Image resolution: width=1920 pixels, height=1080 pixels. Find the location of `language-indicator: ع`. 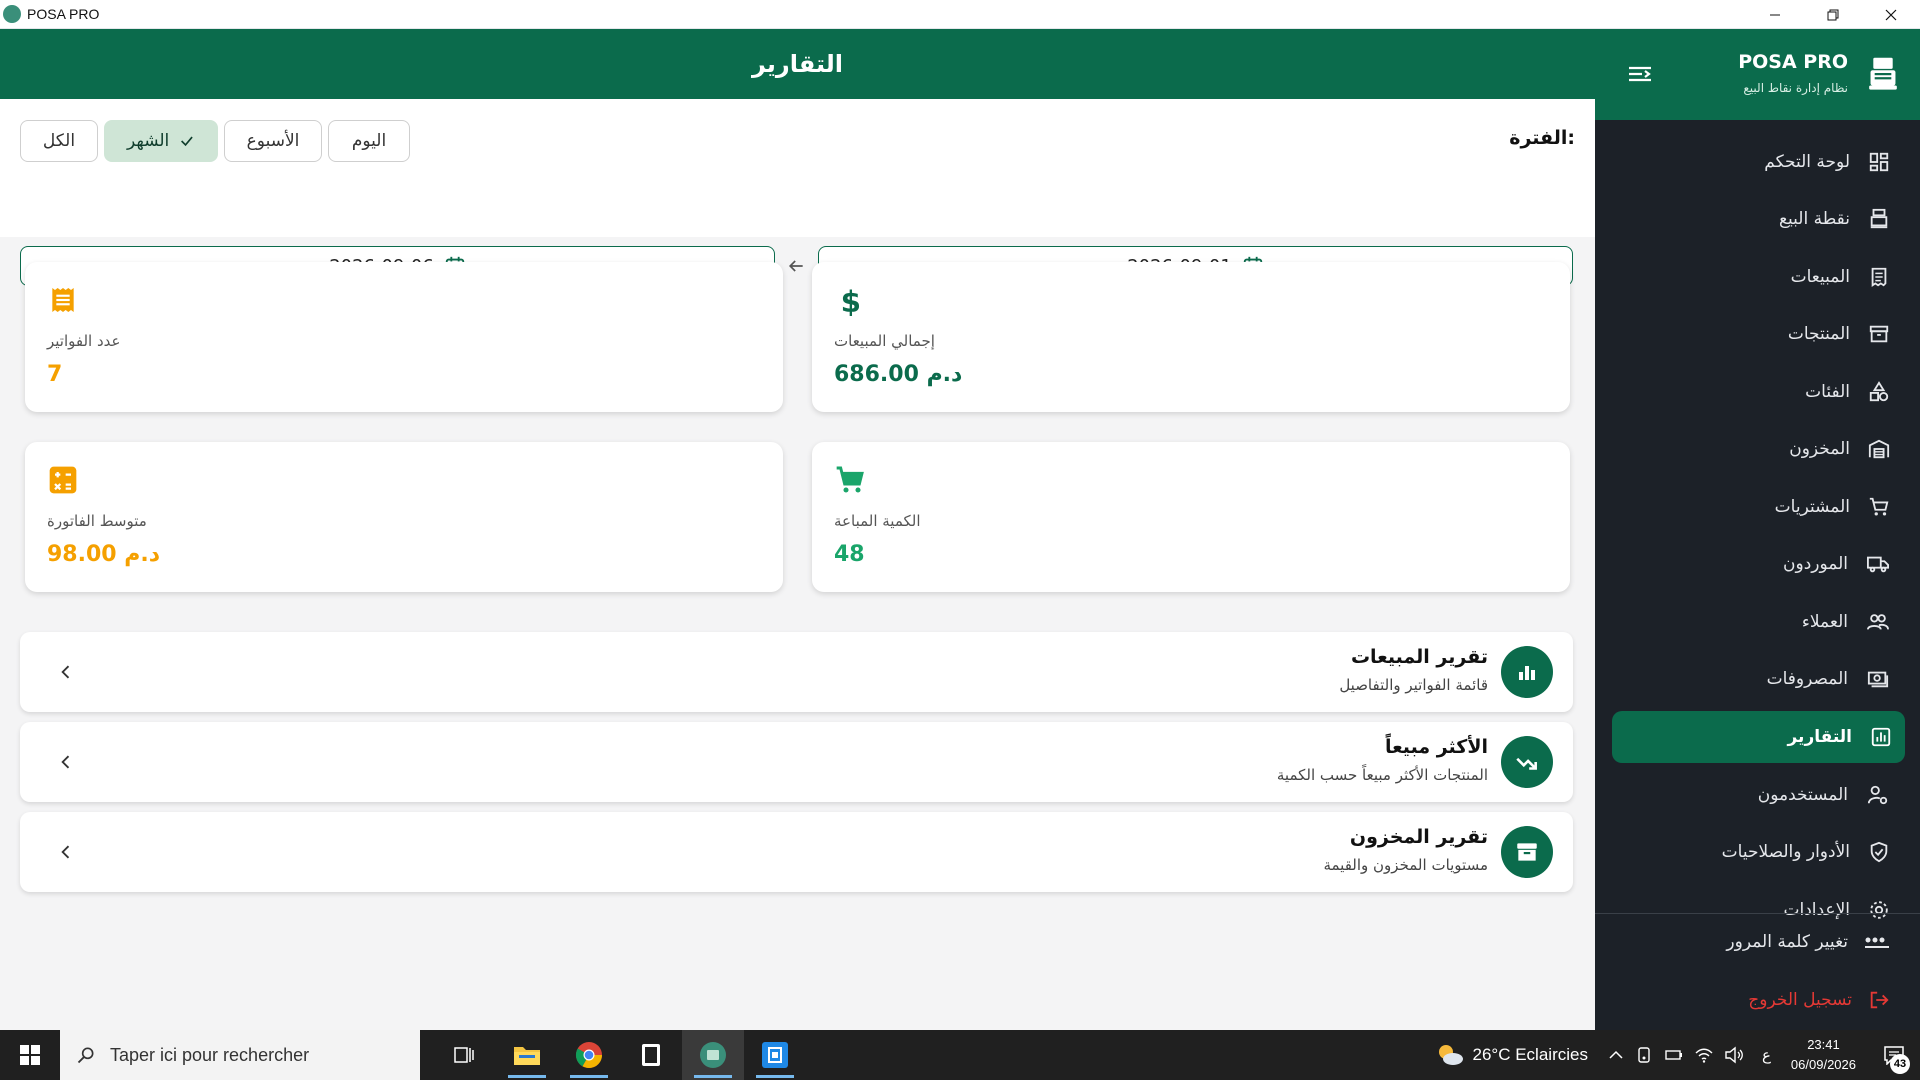

language-indicator: ع is located at coordinates (1766, 1055).